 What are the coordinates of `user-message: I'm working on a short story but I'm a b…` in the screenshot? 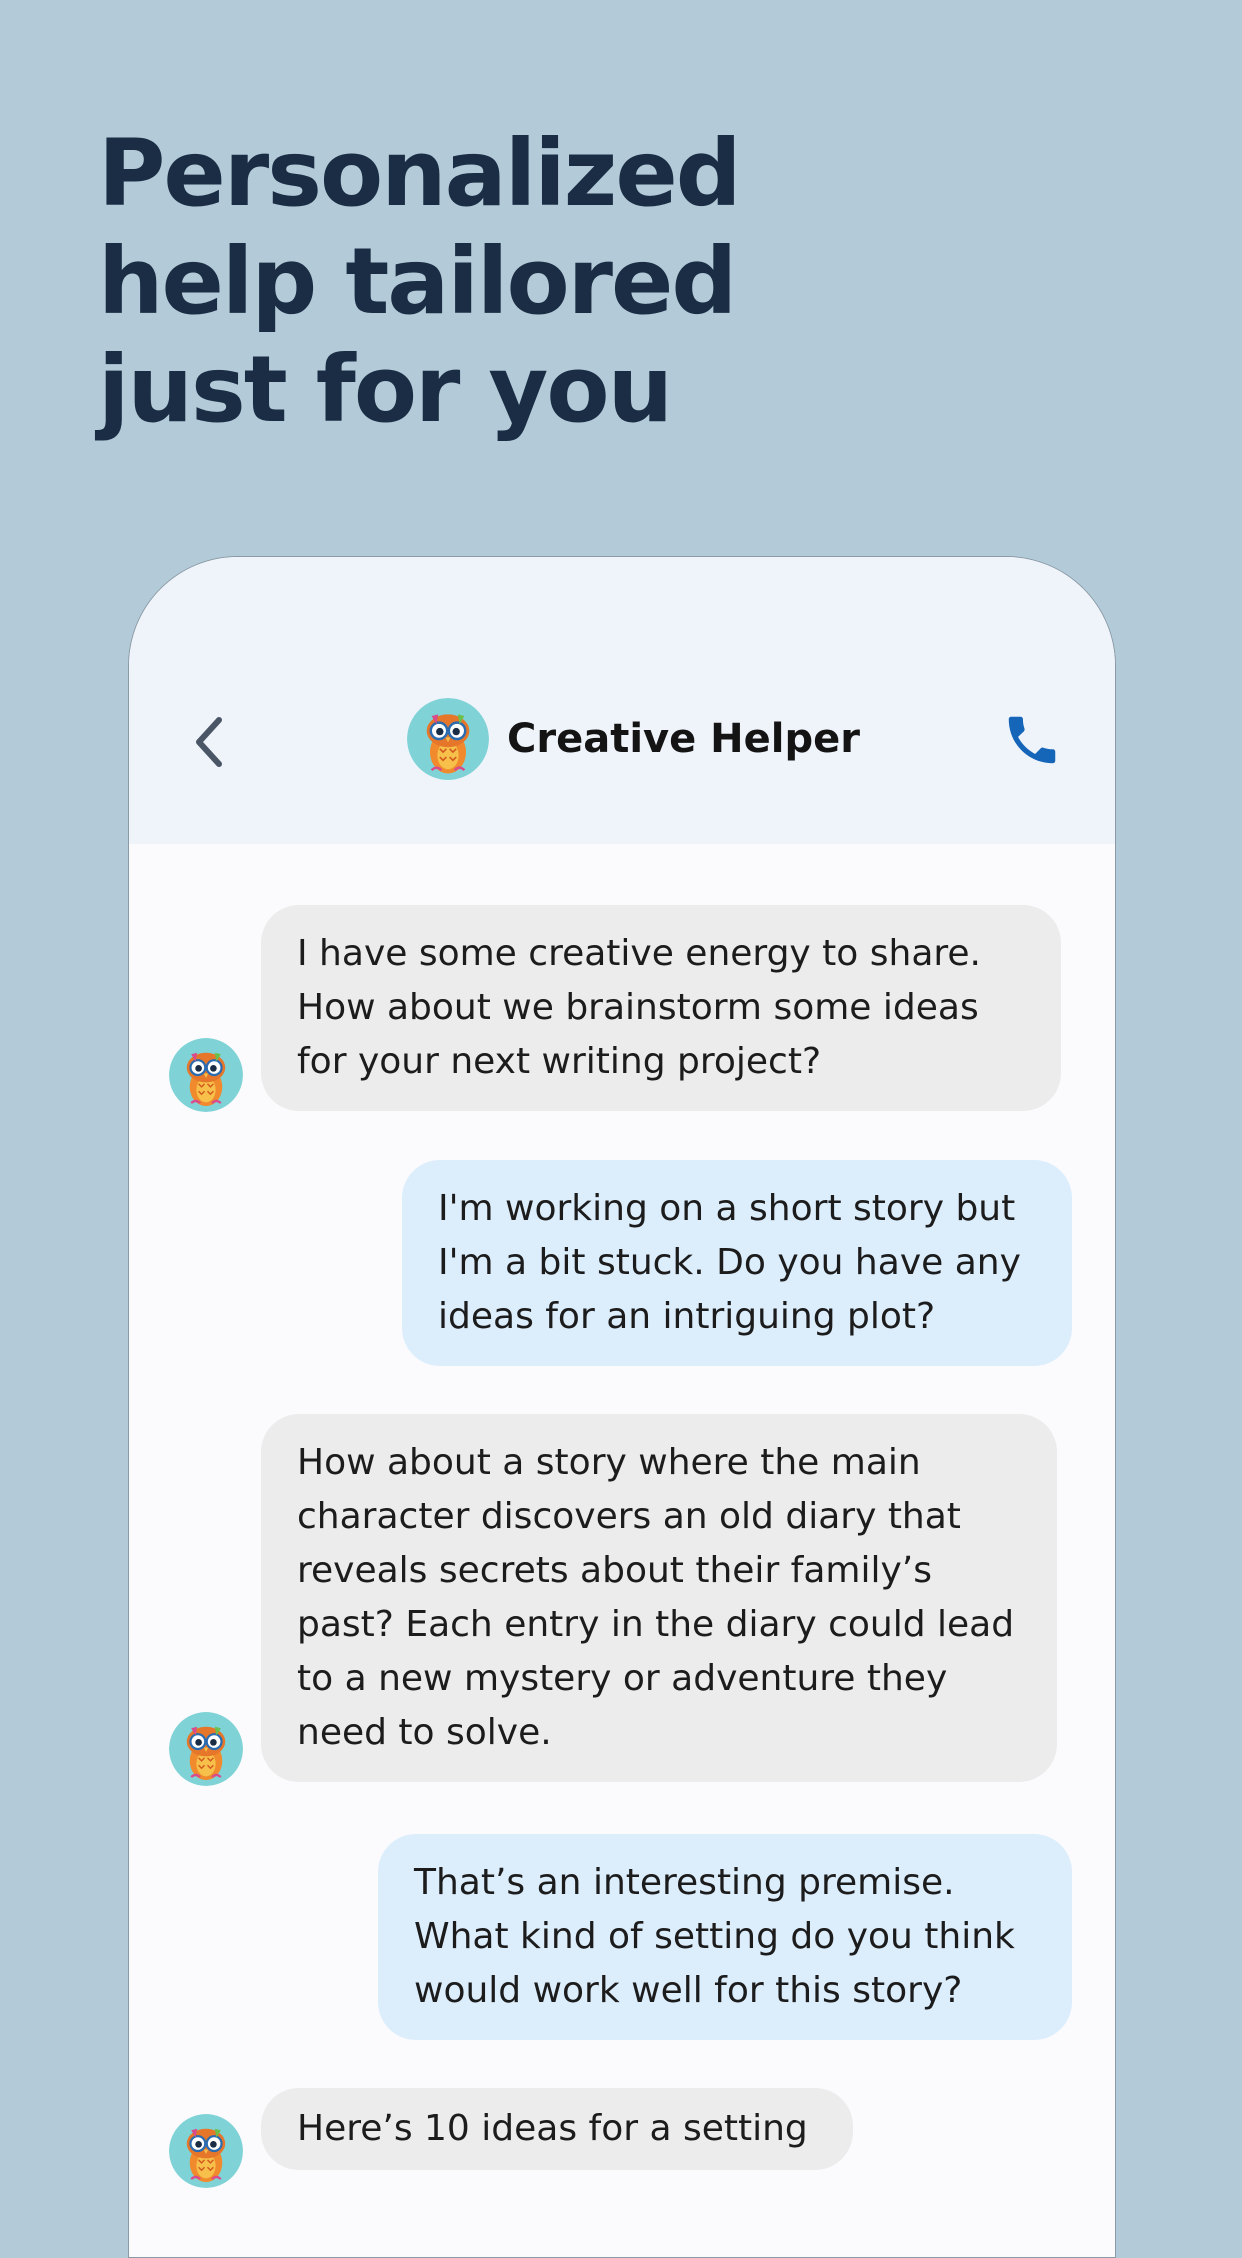 It's located at (737, 1263).